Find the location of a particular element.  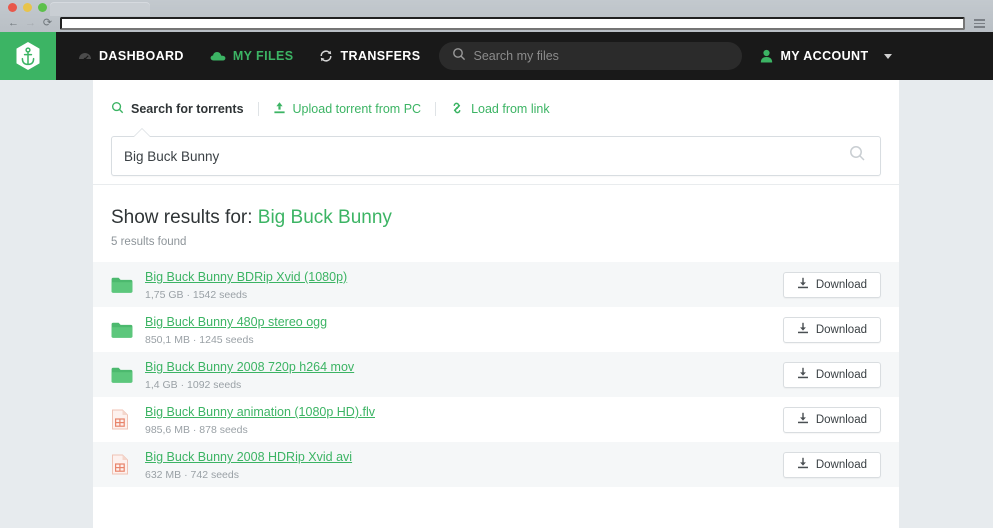

my-account-label: MY ACCOUNT is located at coordinates (824, 56).